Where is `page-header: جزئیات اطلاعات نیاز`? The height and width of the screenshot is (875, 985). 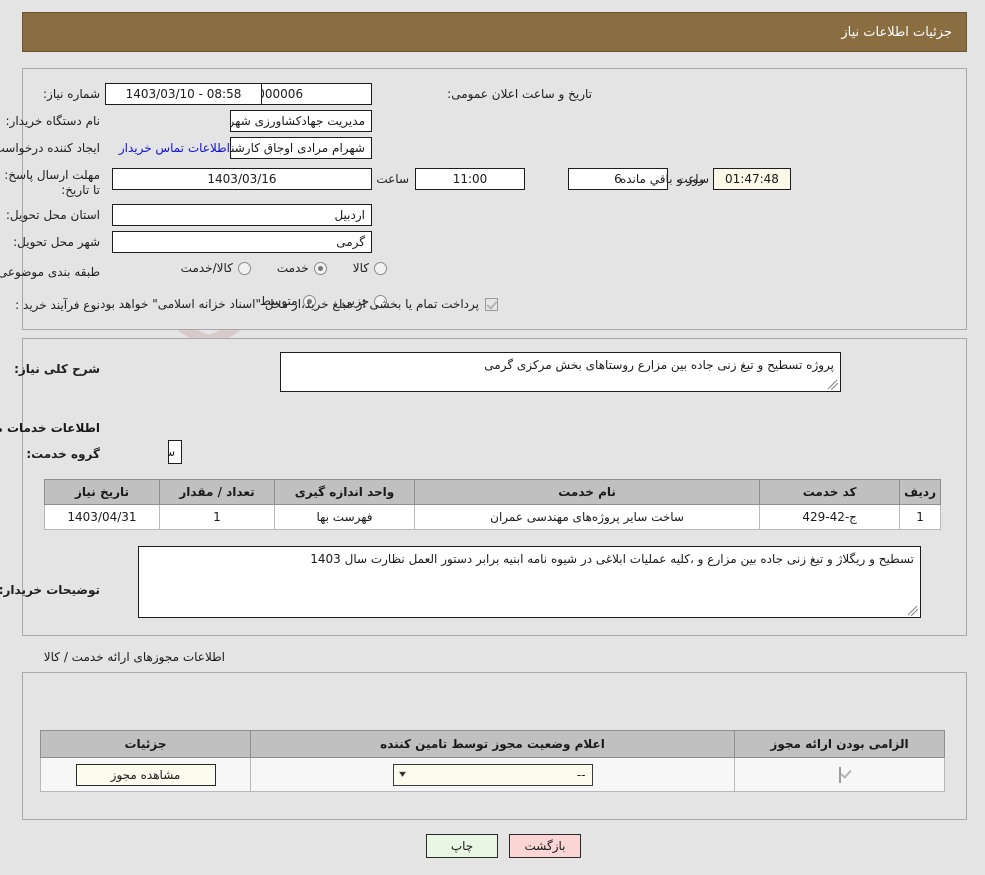 page-header: جزئیات اطلاعات نیاز is located at coordinates (494, 32).